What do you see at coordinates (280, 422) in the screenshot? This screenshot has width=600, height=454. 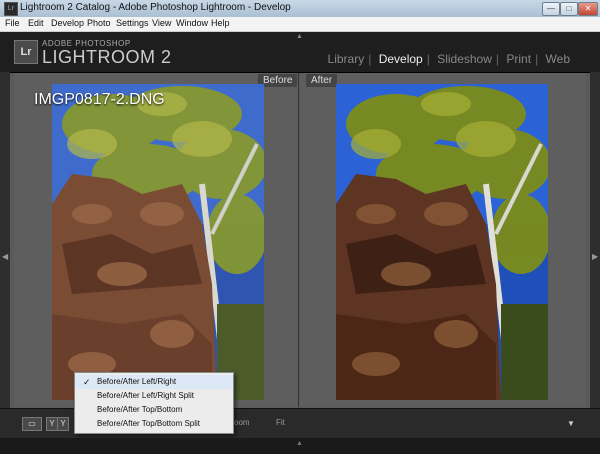 I see `zoom-fit-label: Fit` at bounding box center [280, 422].